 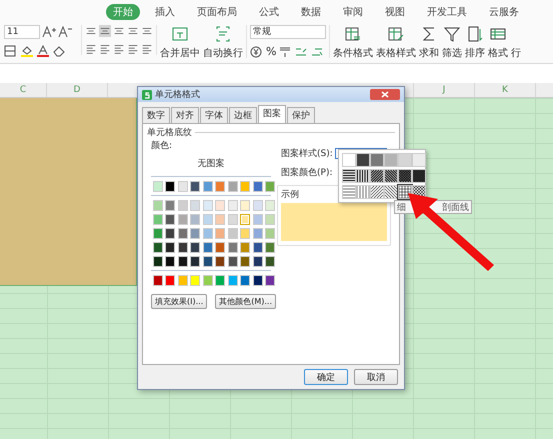 What do you see at coordinates (498, 43) in the screenshot?
I see `ribbon-button: 格式` at bounding box center [498, 43].